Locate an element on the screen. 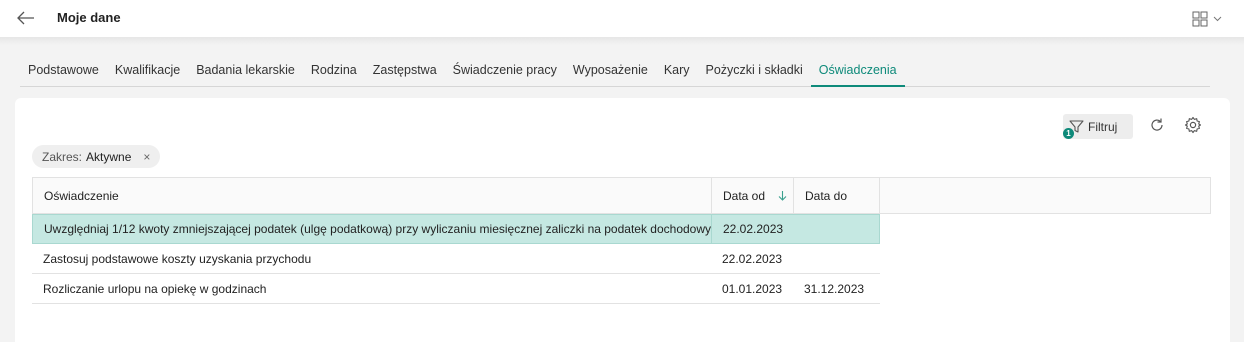 The width and height of the screenshot is (1244, 342). arrow-left-icon is located at coordinates (25, 18).